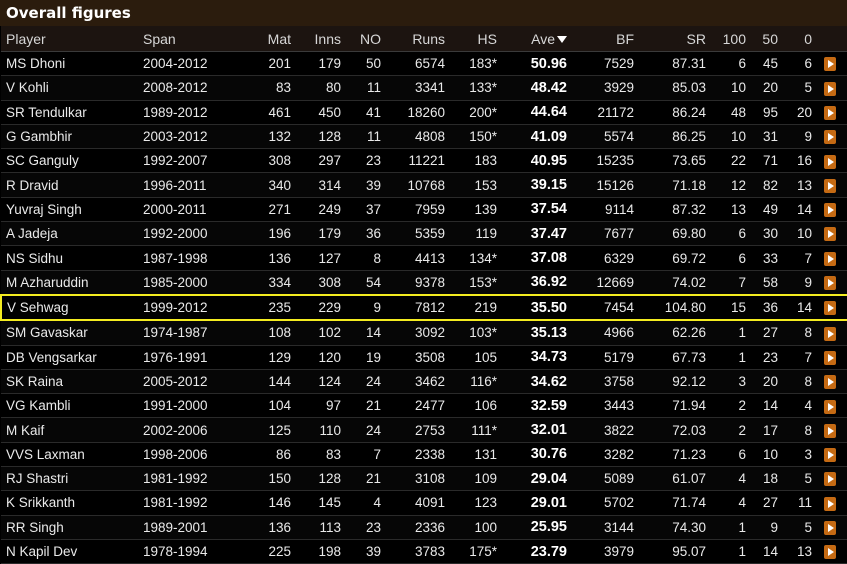 The image size is (847, 564). I want to click on cell-ducks: 5, so click(795, 88).